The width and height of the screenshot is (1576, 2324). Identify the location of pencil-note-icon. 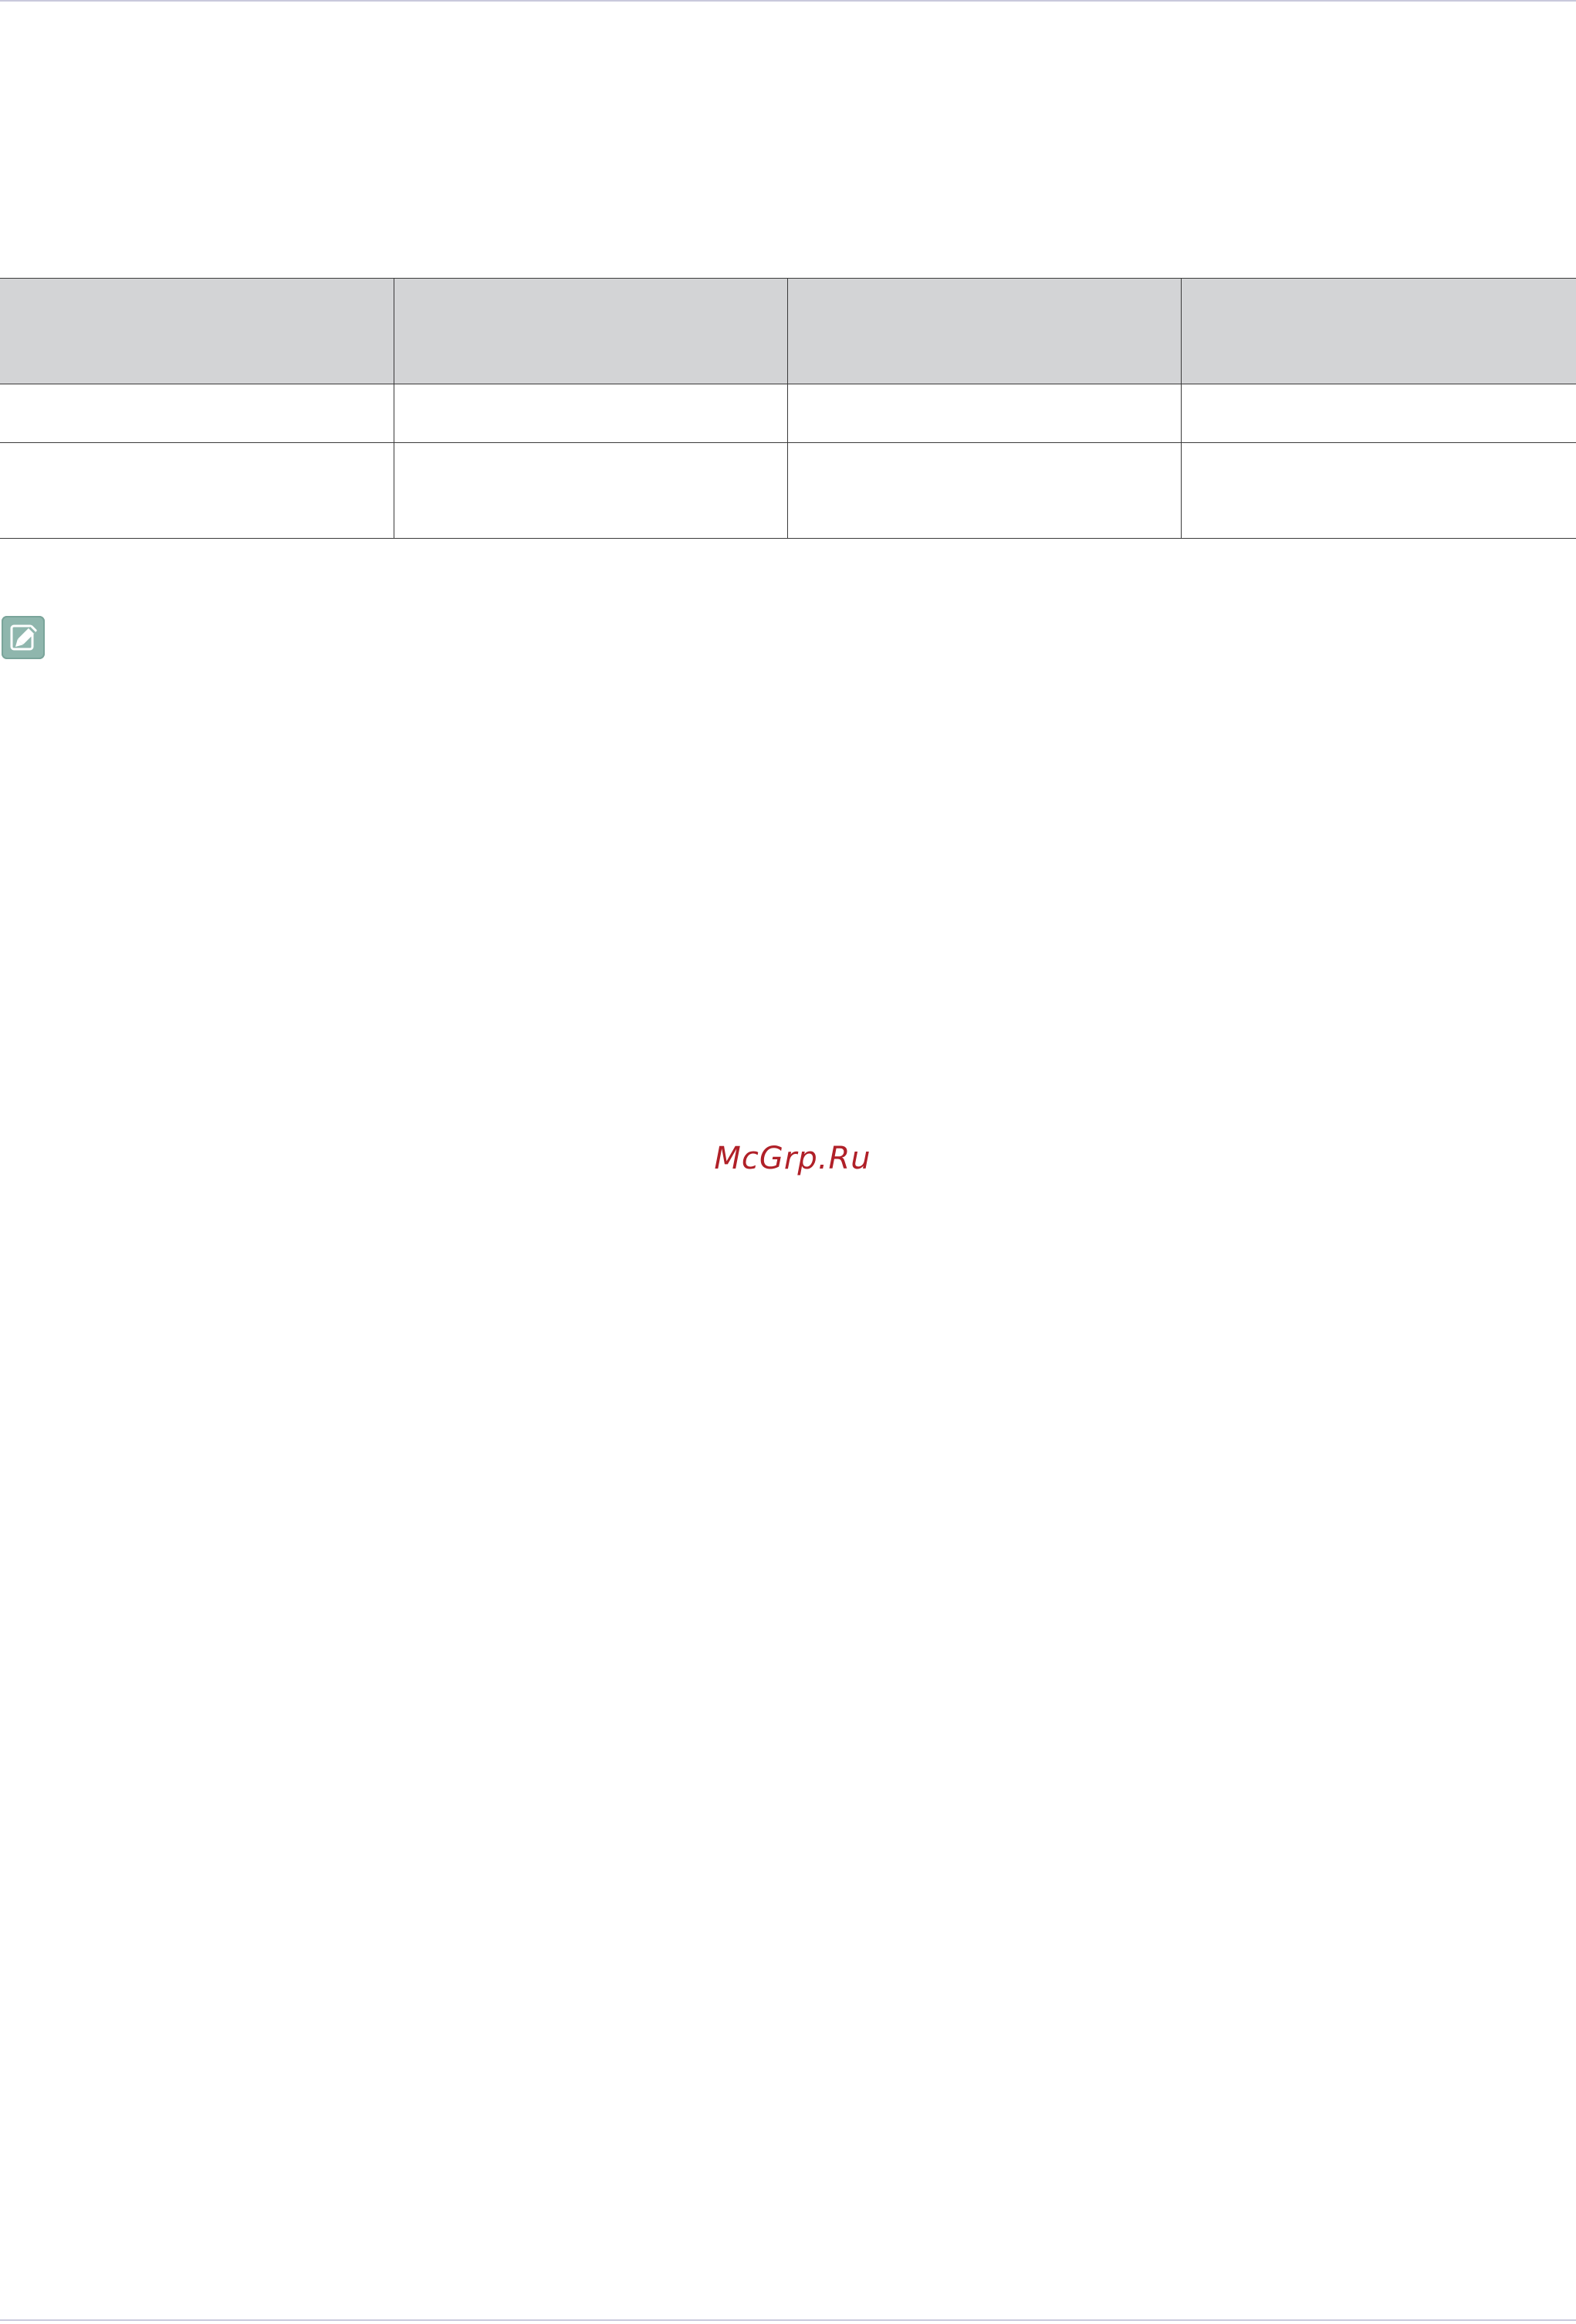
(23, 637).